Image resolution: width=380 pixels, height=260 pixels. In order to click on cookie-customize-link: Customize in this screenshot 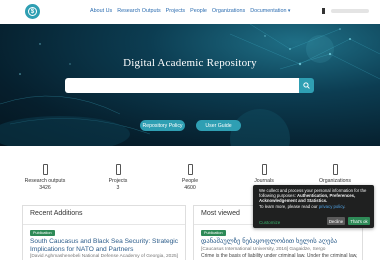, I will do `click(269, 222)`.